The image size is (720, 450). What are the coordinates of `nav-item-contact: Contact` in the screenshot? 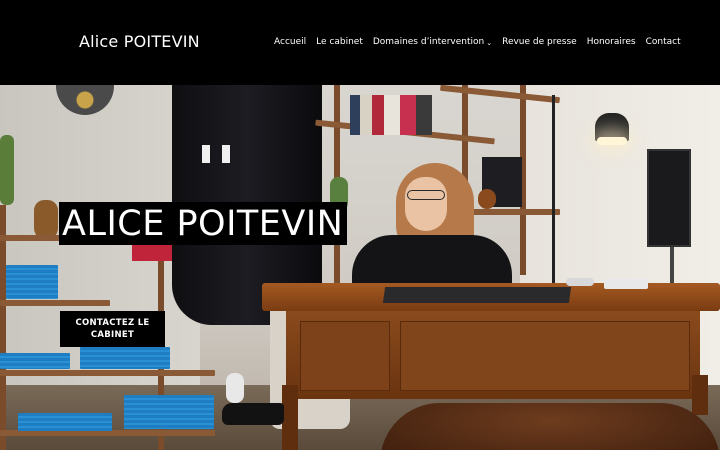 It's located at (663, 42).